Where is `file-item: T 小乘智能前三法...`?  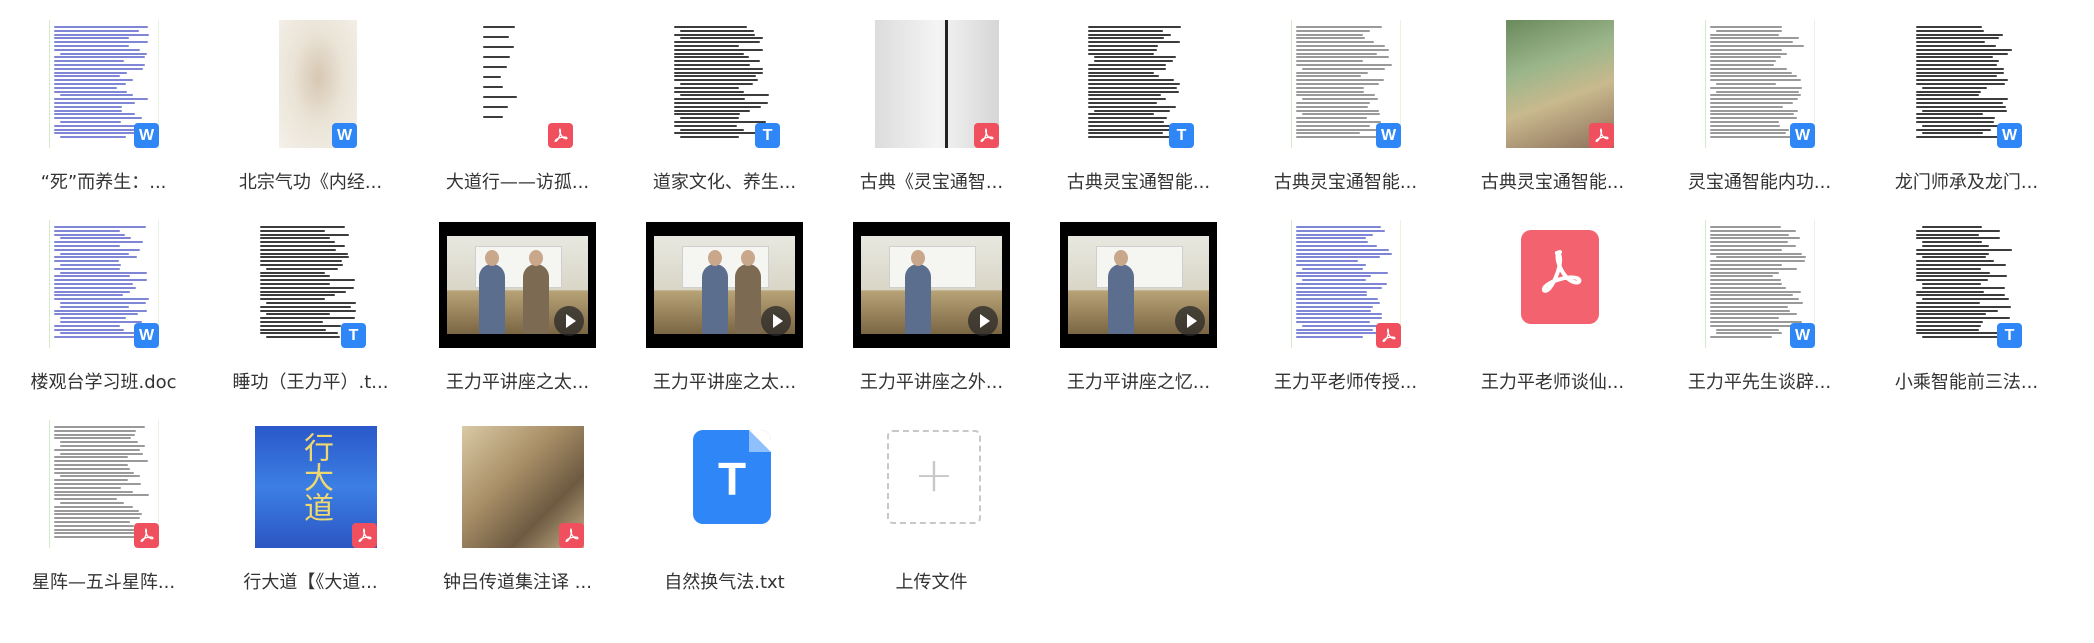
file-item: T 小乘智能前三法... is located at coordinates (1966, 312).